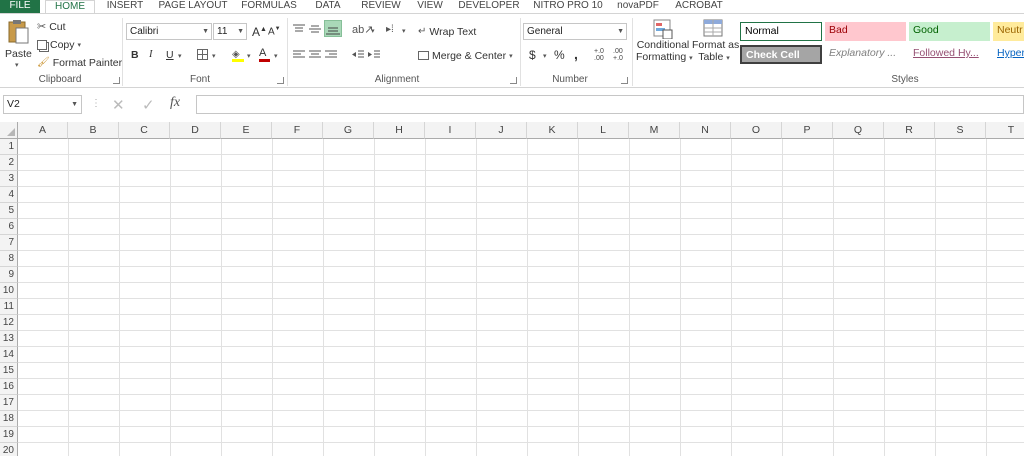 This screenshot has width=1024, height=456. Describe the element at coordinates (17, 65) in the screenshot. I see `paste-dropdown-icon: ▾` at that location.